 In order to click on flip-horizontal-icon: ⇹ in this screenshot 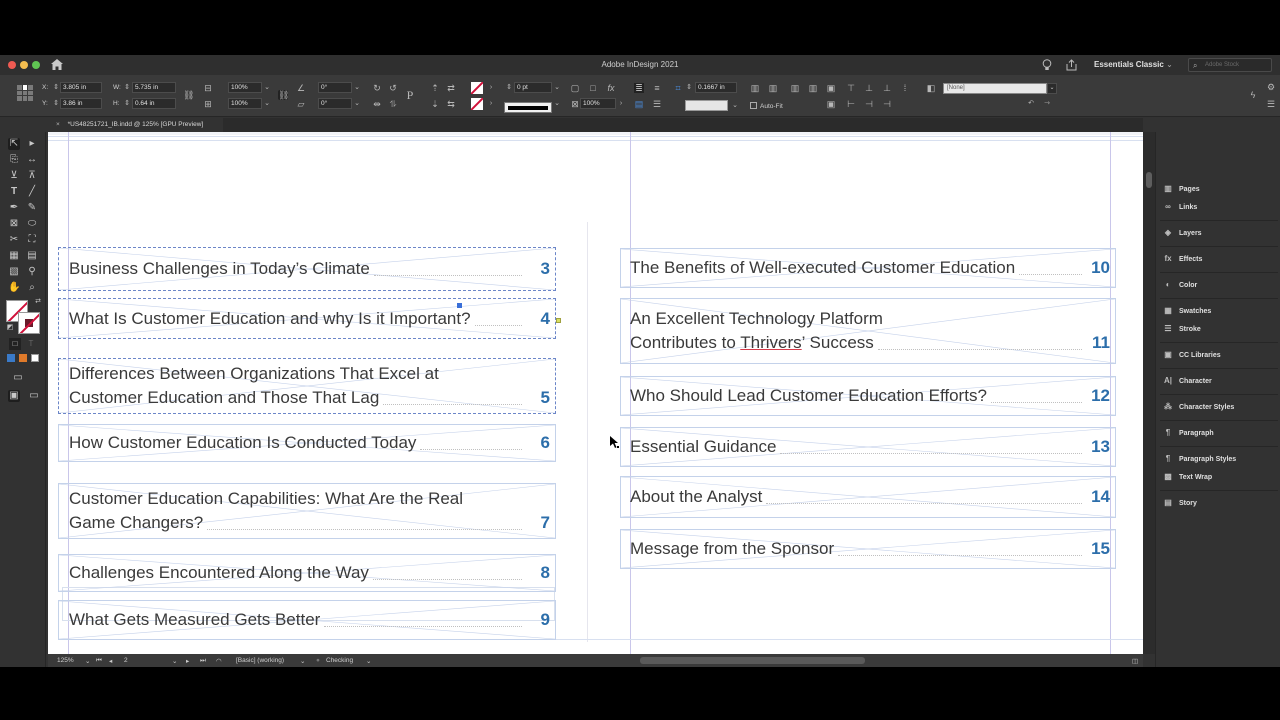, I will do `click(377, 104)`.